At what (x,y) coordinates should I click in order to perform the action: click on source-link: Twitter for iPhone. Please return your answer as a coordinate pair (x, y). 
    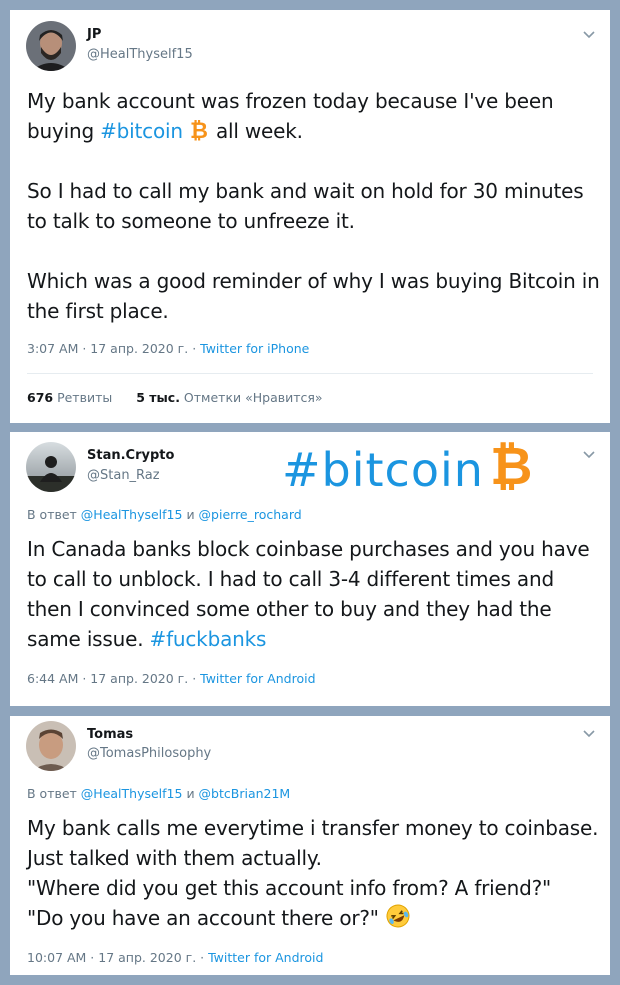
    Looking at the image, I should click on (254, 348).